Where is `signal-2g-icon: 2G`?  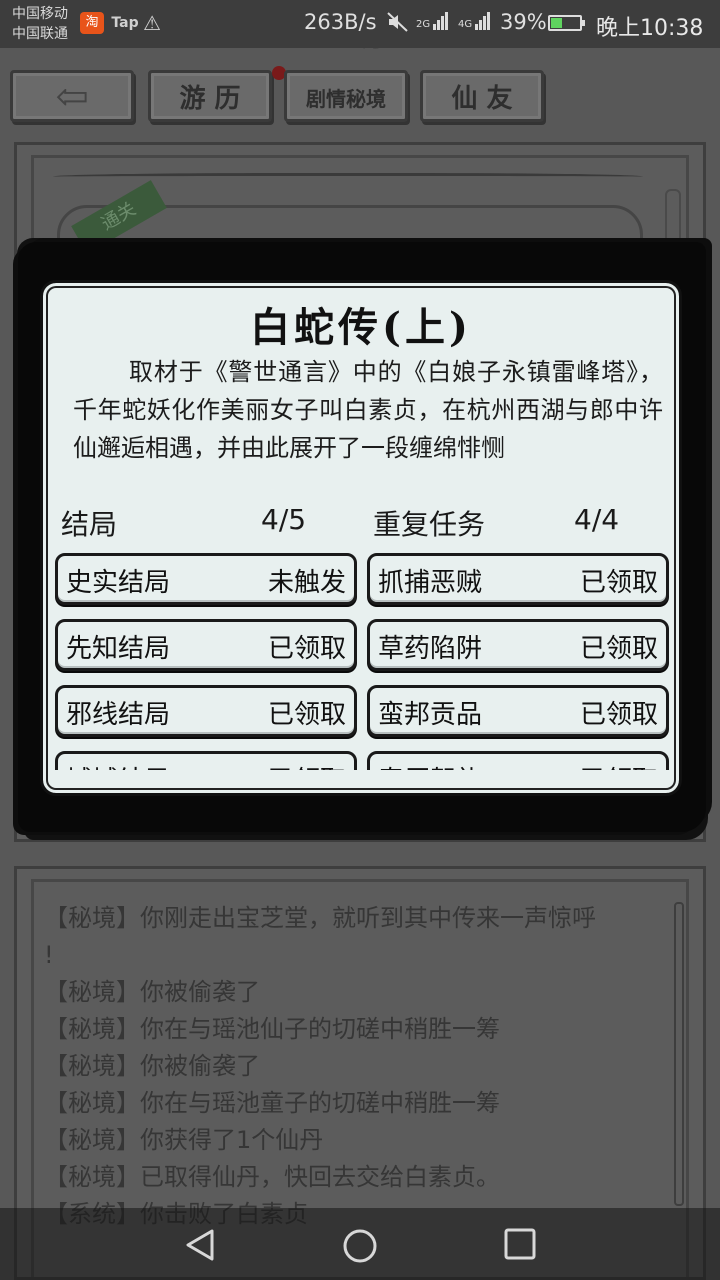 signal-2g-icon: 2G is located at coordinates (432, 21).